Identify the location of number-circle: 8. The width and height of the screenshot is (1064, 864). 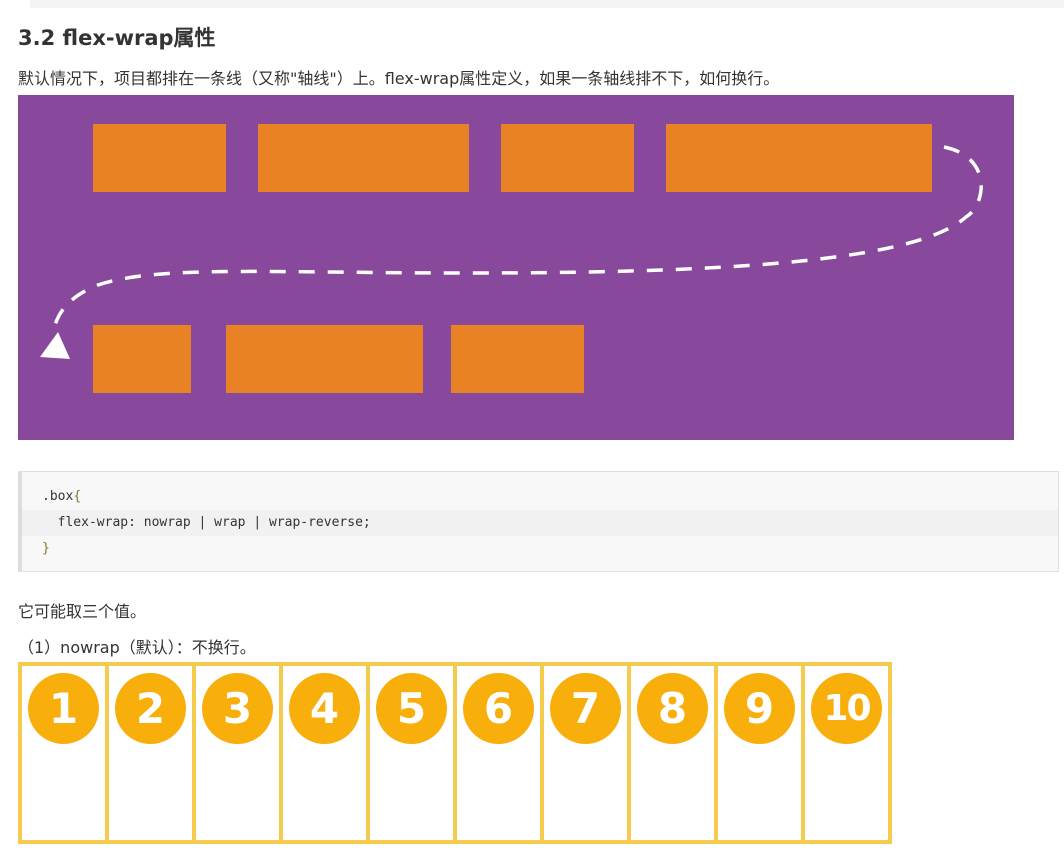
(672, 708).